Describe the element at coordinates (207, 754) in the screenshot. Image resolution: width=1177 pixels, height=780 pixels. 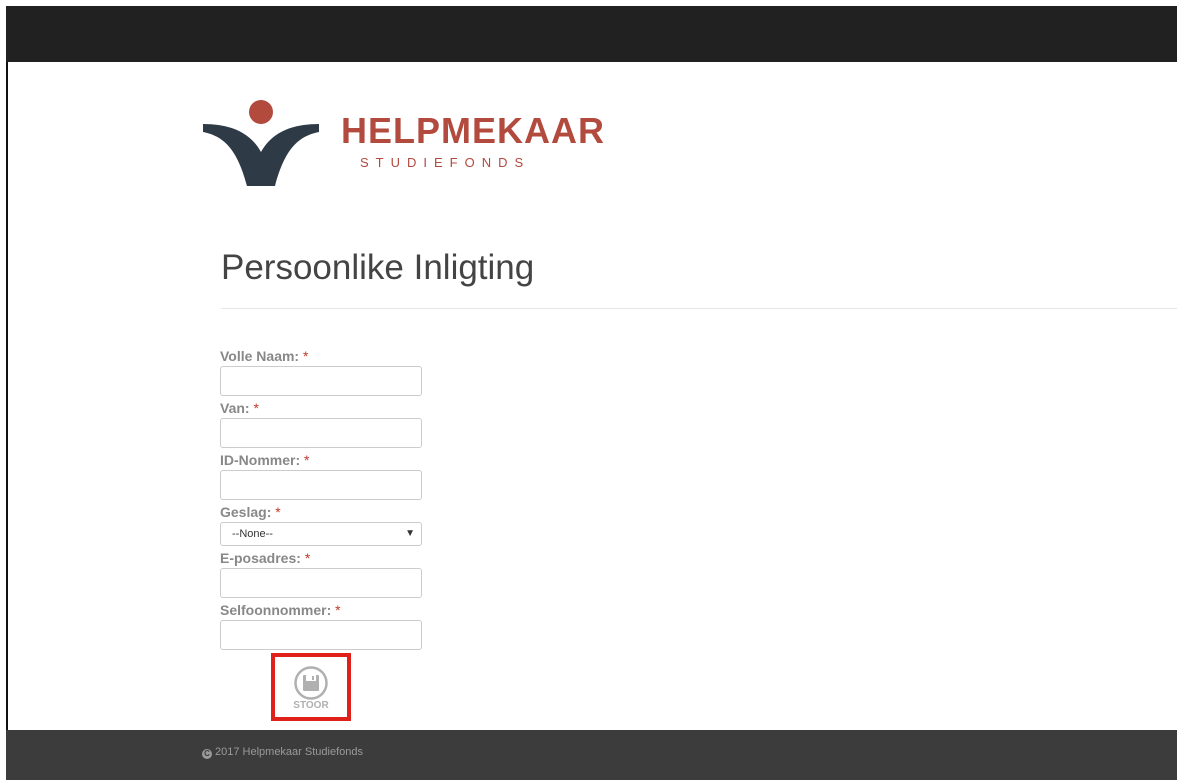
I see `copyright-icon: C` at that location.